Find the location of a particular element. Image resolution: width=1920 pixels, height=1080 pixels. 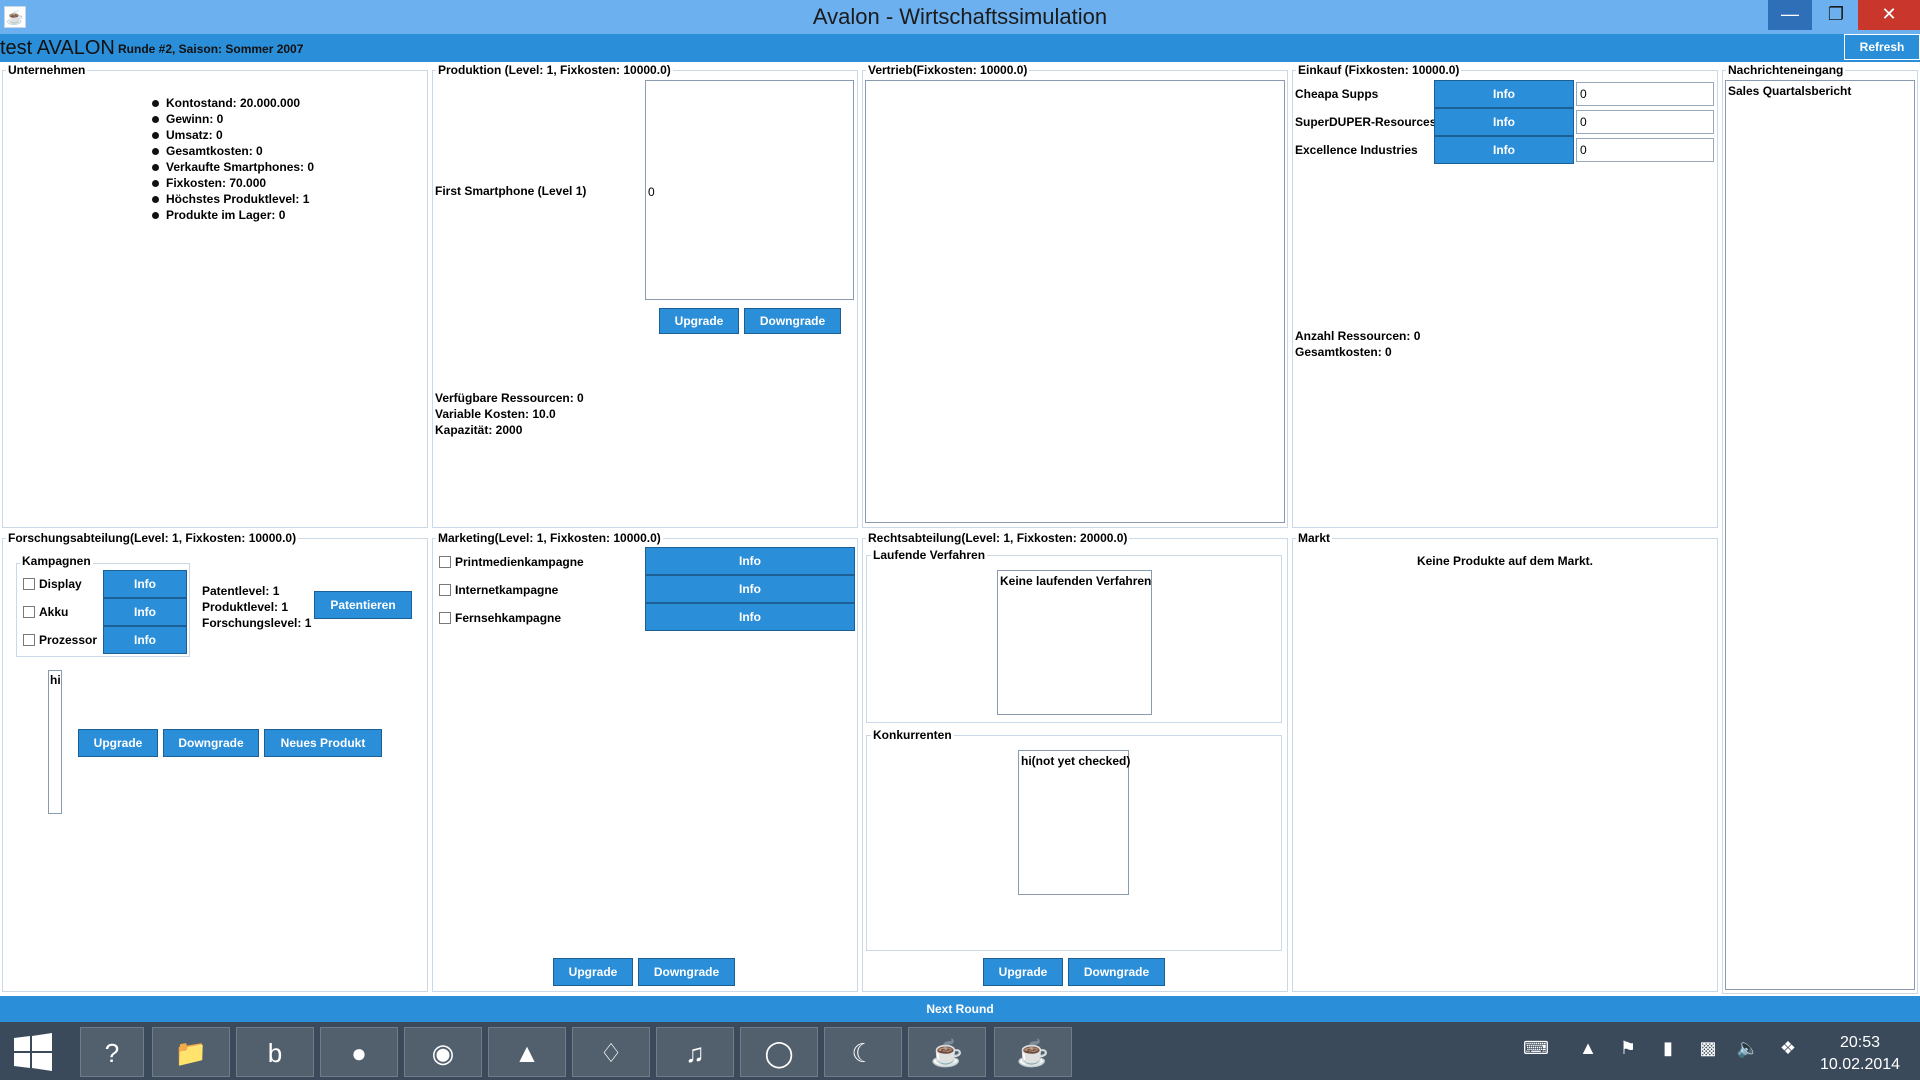

variable-costs: Variable Kosten: 10.0 is located at coordinates (495, 414).